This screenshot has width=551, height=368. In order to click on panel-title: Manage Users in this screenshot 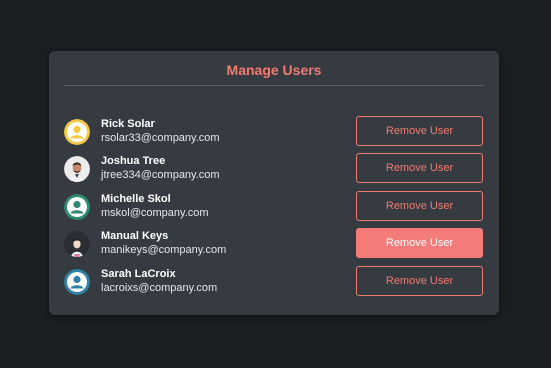, I will do `click(274, 70)`.